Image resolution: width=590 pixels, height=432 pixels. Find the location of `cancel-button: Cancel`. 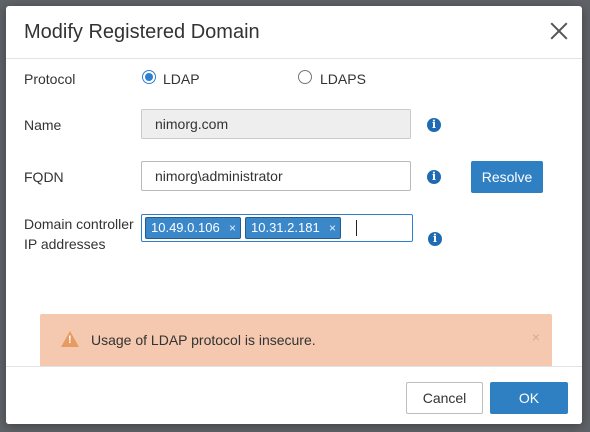

cancel-button: Cancel is located at coordinates (444, 398).